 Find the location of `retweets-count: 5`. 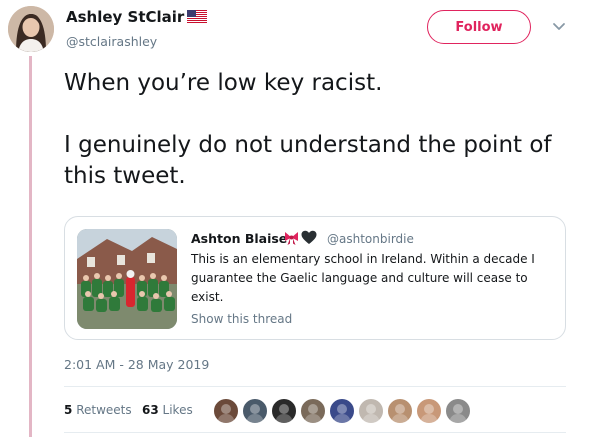

retweets-count: 5 is located at coordinates (68, 410).